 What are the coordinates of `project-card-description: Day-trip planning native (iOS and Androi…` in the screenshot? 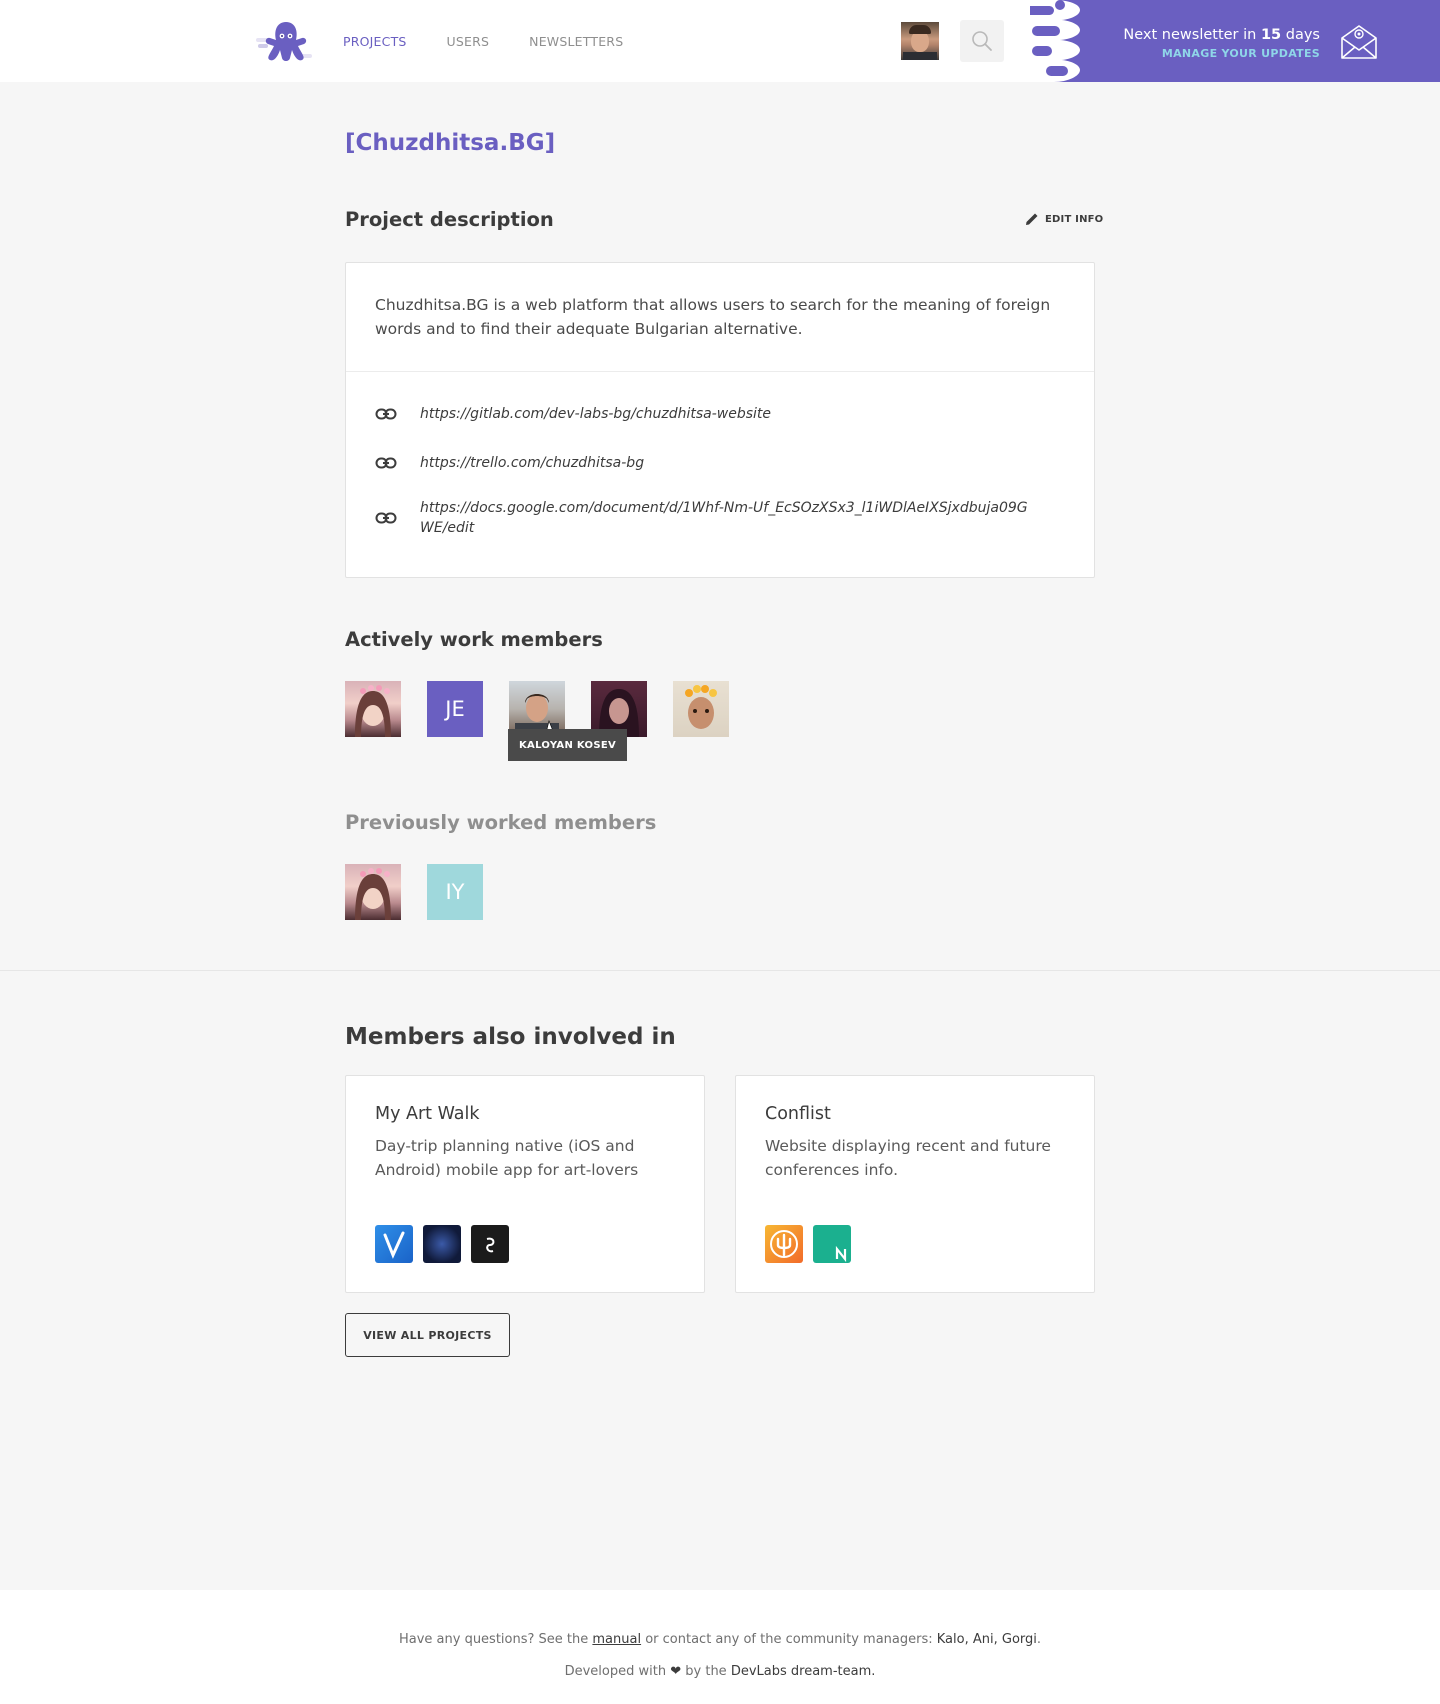 It's located at (507, 1158).